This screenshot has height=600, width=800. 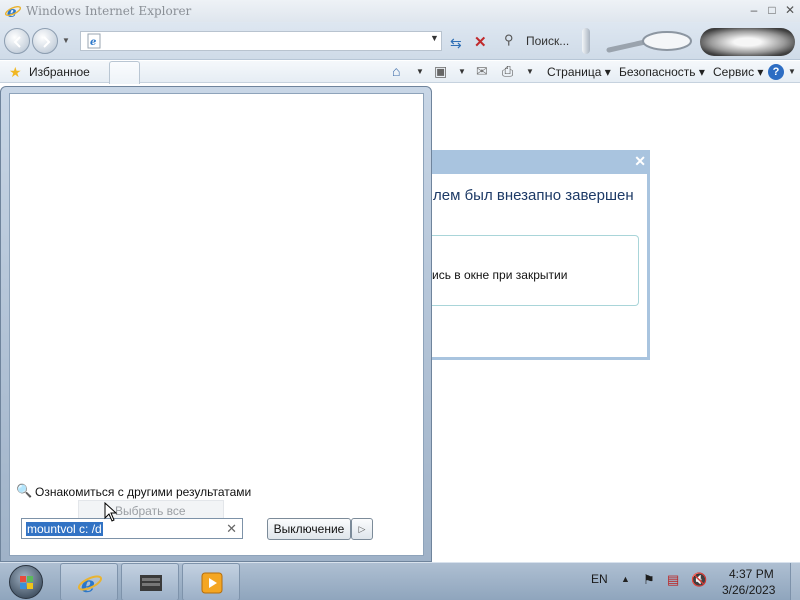 I want to click on feeds-icon: ▣, so click(x=440, y=71).